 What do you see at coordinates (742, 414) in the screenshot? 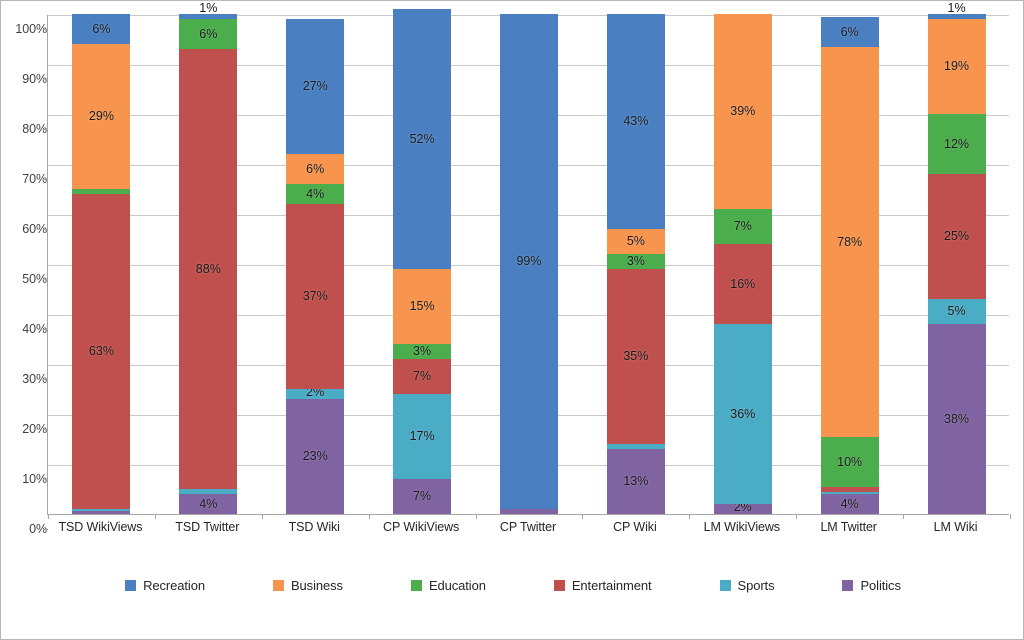
I see `bar-segment-sports: 36%` at bounding box center [742, 414].